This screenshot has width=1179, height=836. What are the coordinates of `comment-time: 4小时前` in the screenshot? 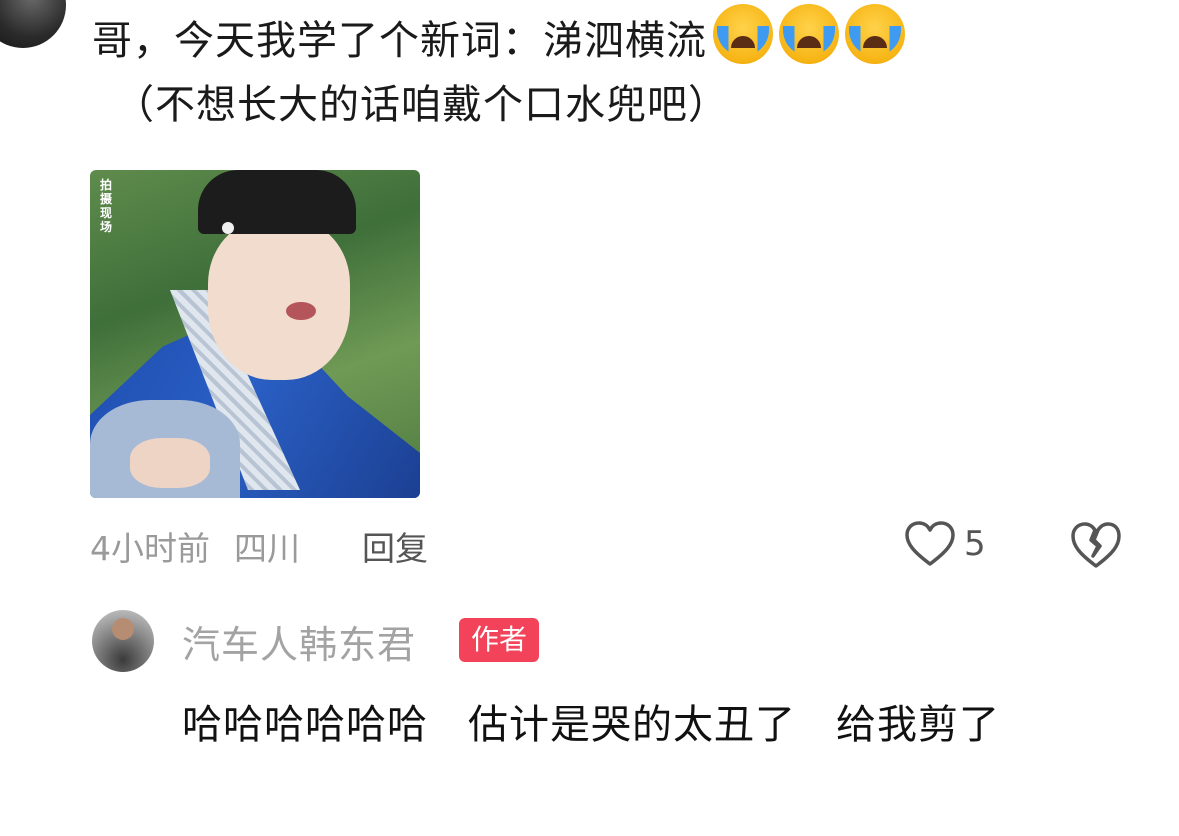 It's located at (150, 548).